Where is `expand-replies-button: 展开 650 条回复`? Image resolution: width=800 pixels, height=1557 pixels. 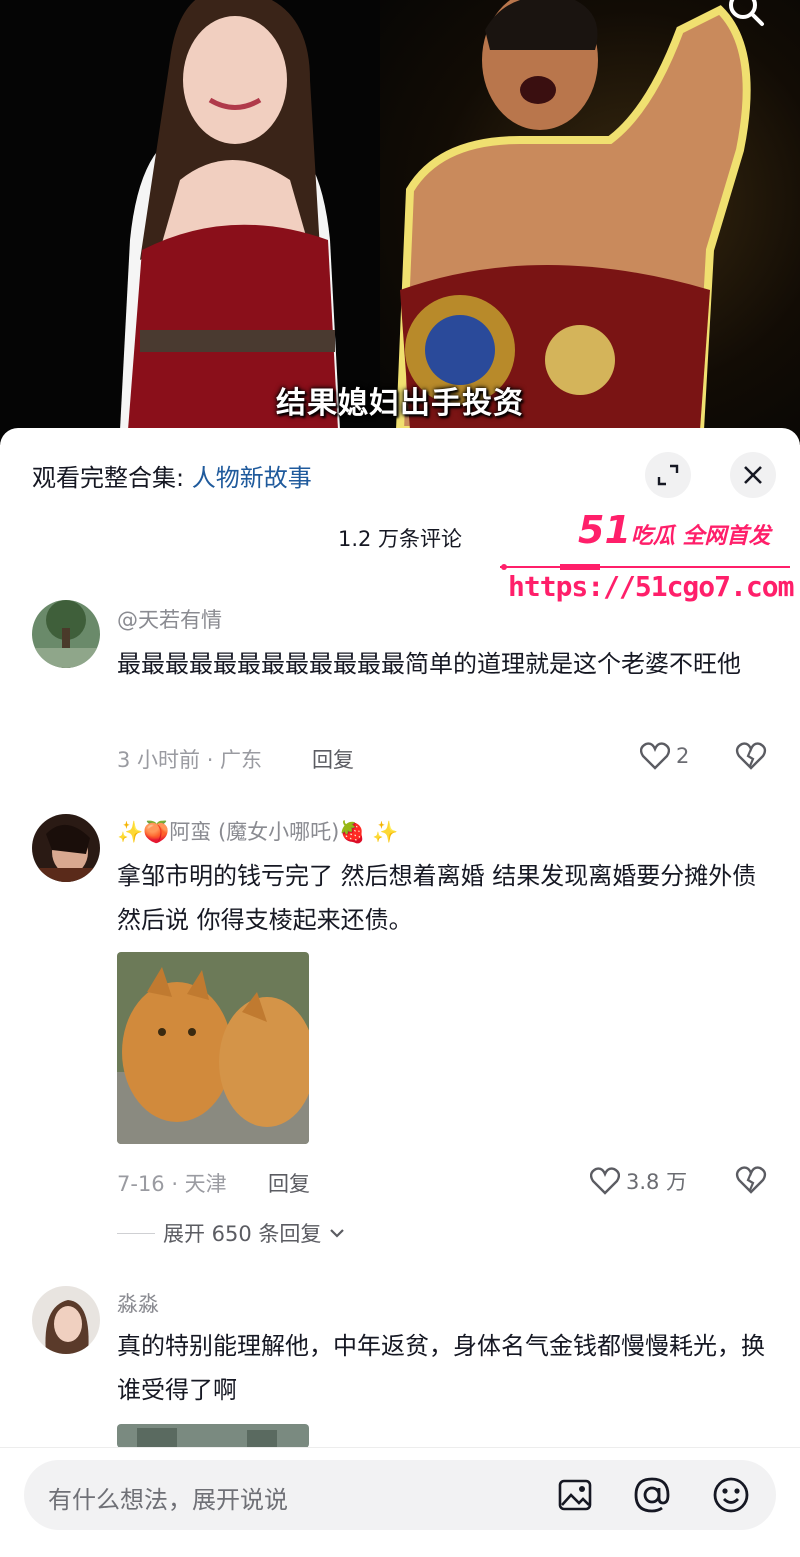
expand-replies-button: 展开 650 条回复 is located at coordinates (231, 1233).